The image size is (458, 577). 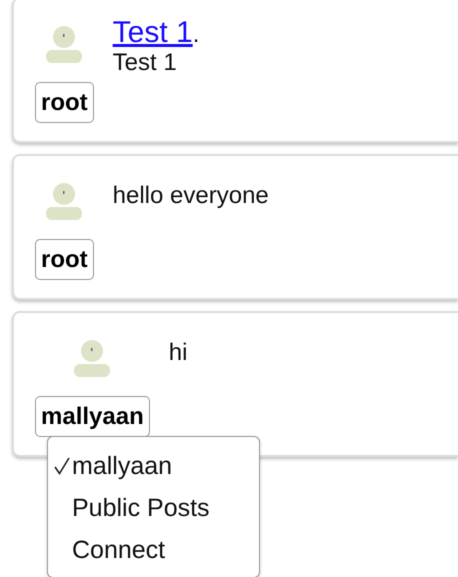 I want to click on post-text: hi, so click(x=178, y=353).